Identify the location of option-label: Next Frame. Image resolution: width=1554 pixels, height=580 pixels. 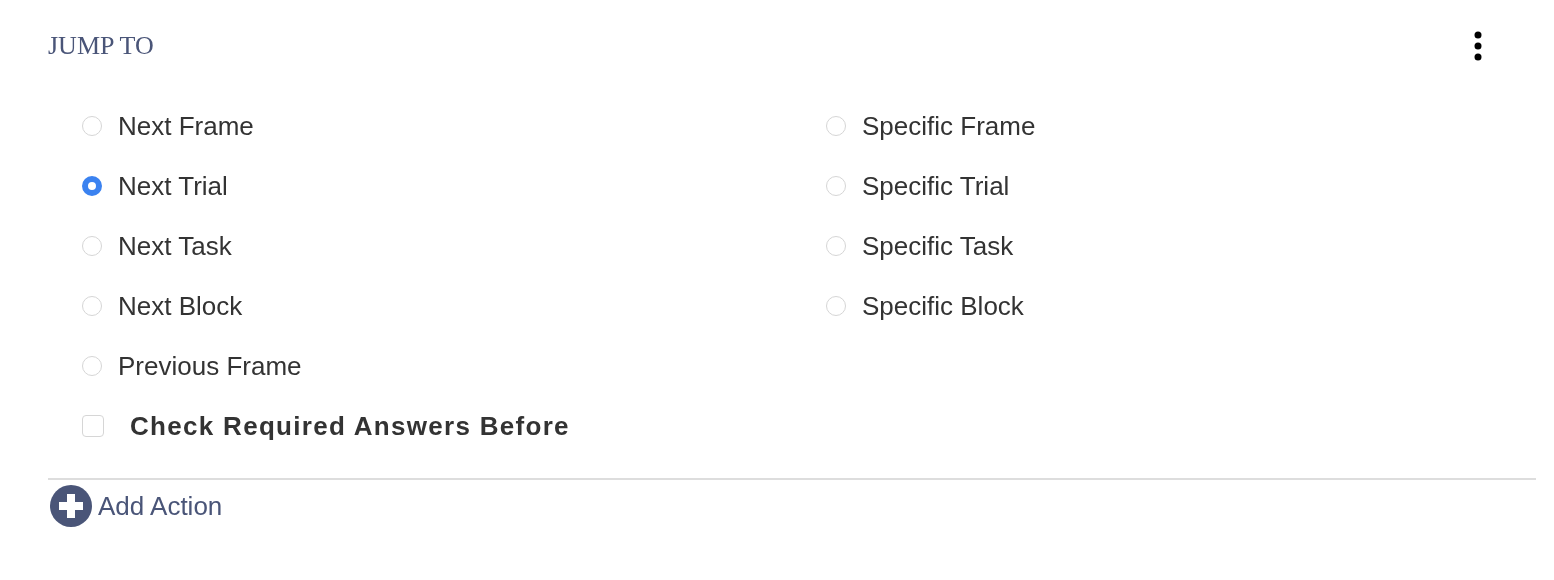
(186, 126).